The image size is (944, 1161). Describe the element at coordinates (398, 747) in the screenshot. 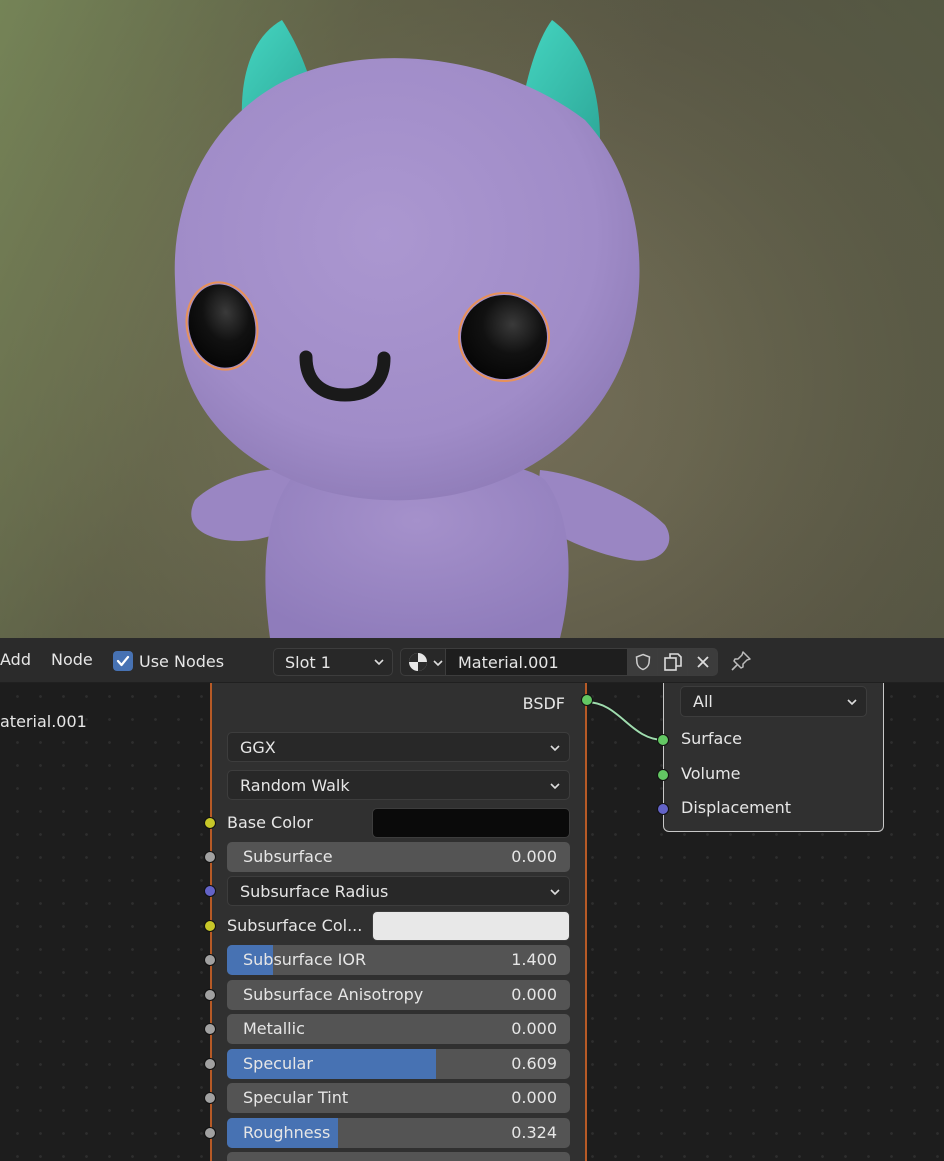

I see `distribution-dropdown: GGX` at that location.